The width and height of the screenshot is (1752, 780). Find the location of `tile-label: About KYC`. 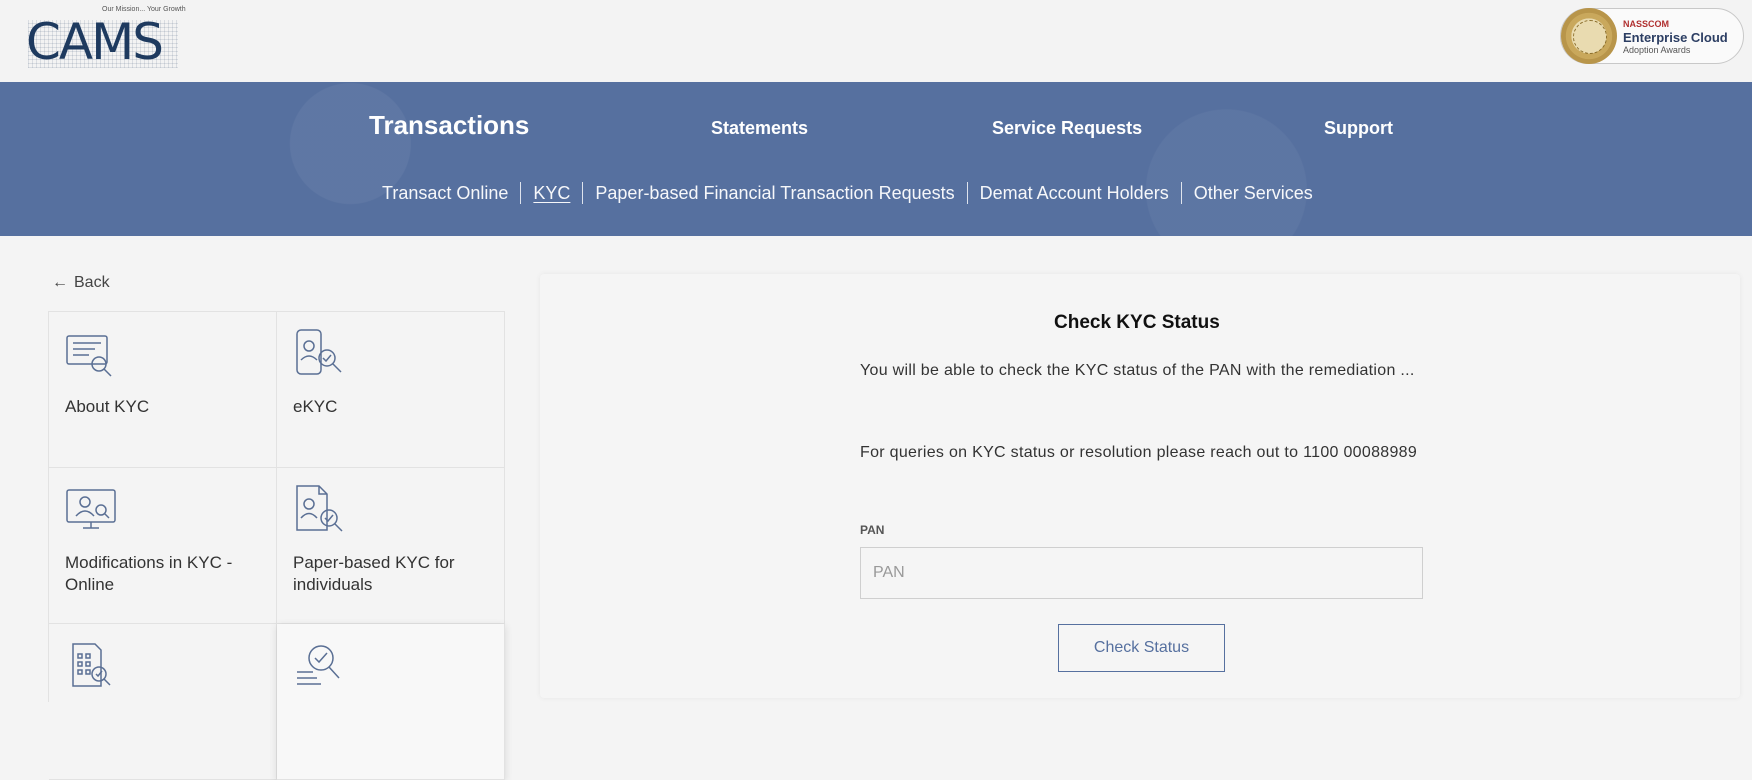

tile-label: About KYC is located at coordinates (107, 406).